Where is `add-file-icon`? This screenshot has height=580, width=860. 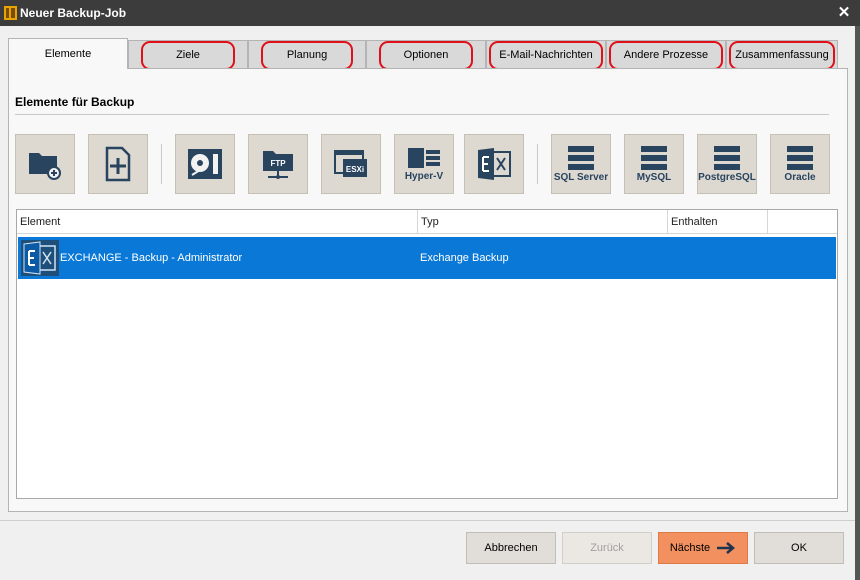
add-file-icon is located at coordinates (118, 164).